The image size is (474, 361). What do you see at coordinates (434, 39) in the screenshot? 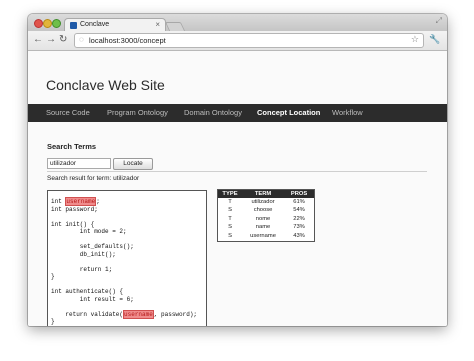
I see `wrench-icon: 🔧` at bounding box center [434, 39].